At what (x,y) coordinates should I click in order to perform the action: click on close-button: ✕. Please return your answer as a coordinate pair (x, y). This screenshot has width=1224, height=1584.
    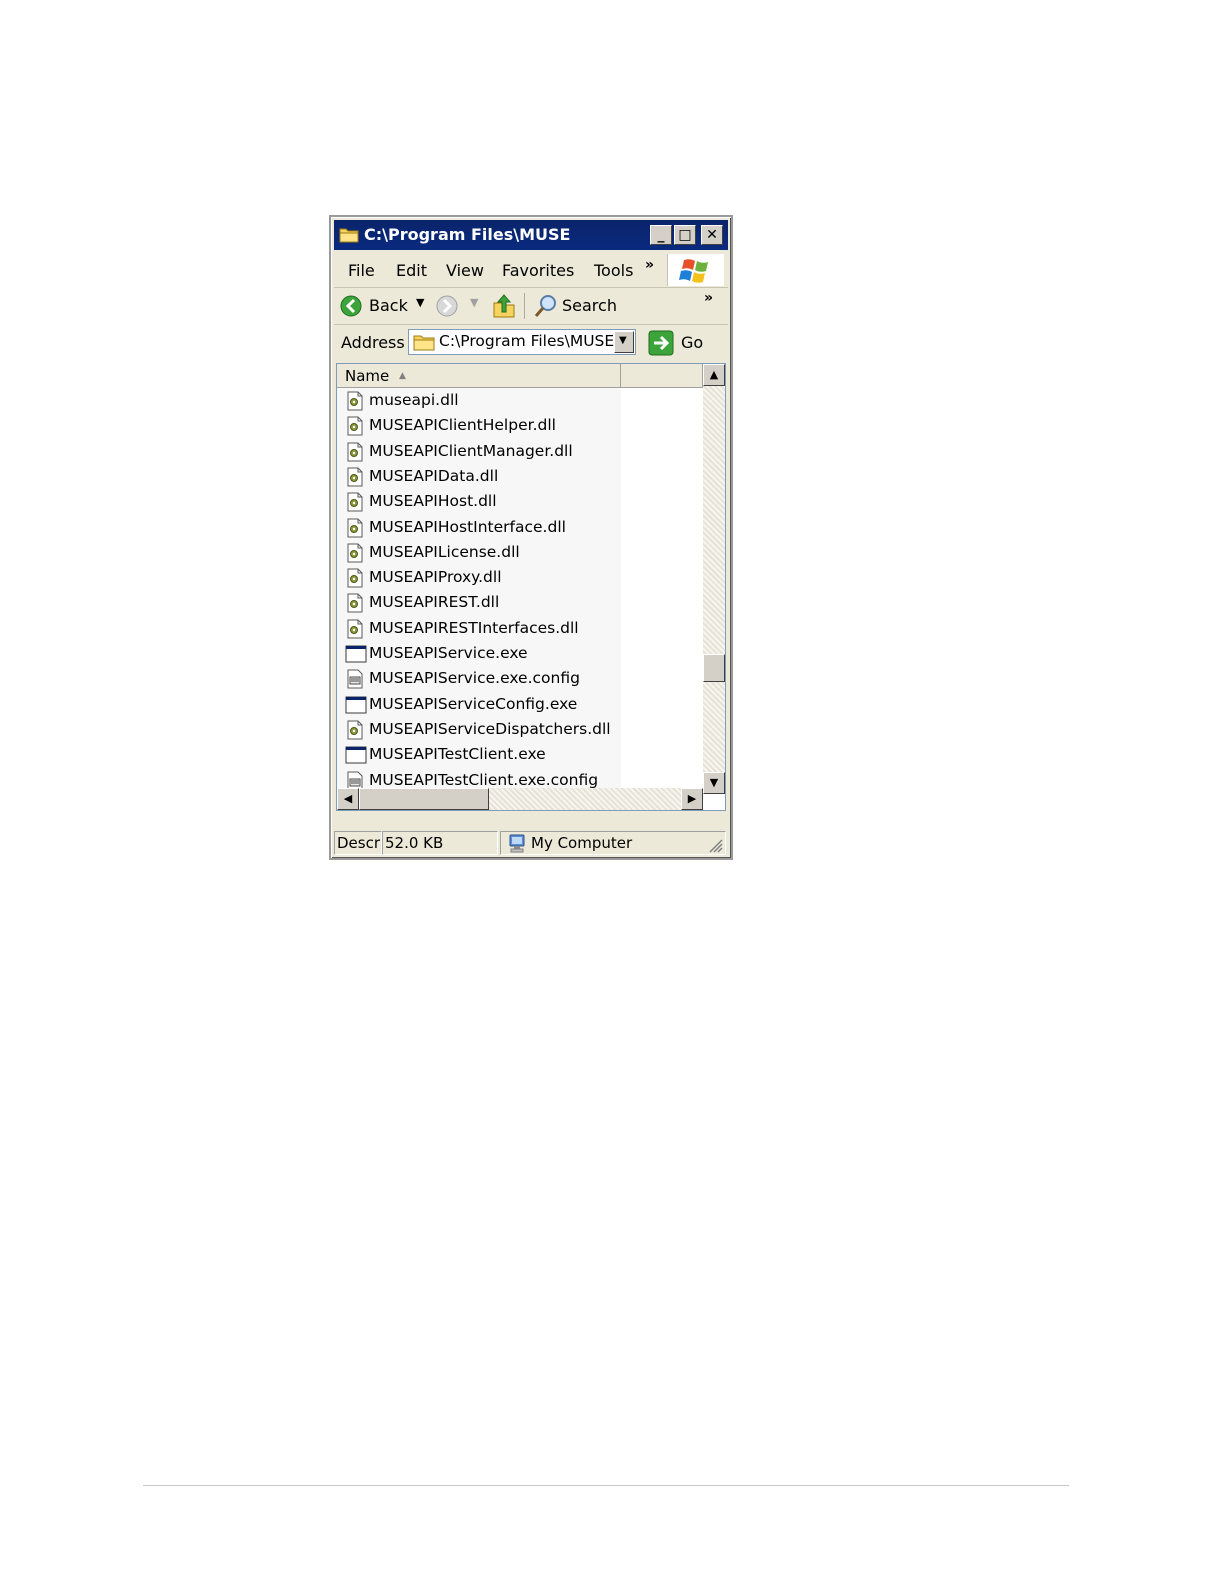
    Looking at the image, I should click on (712, 235).